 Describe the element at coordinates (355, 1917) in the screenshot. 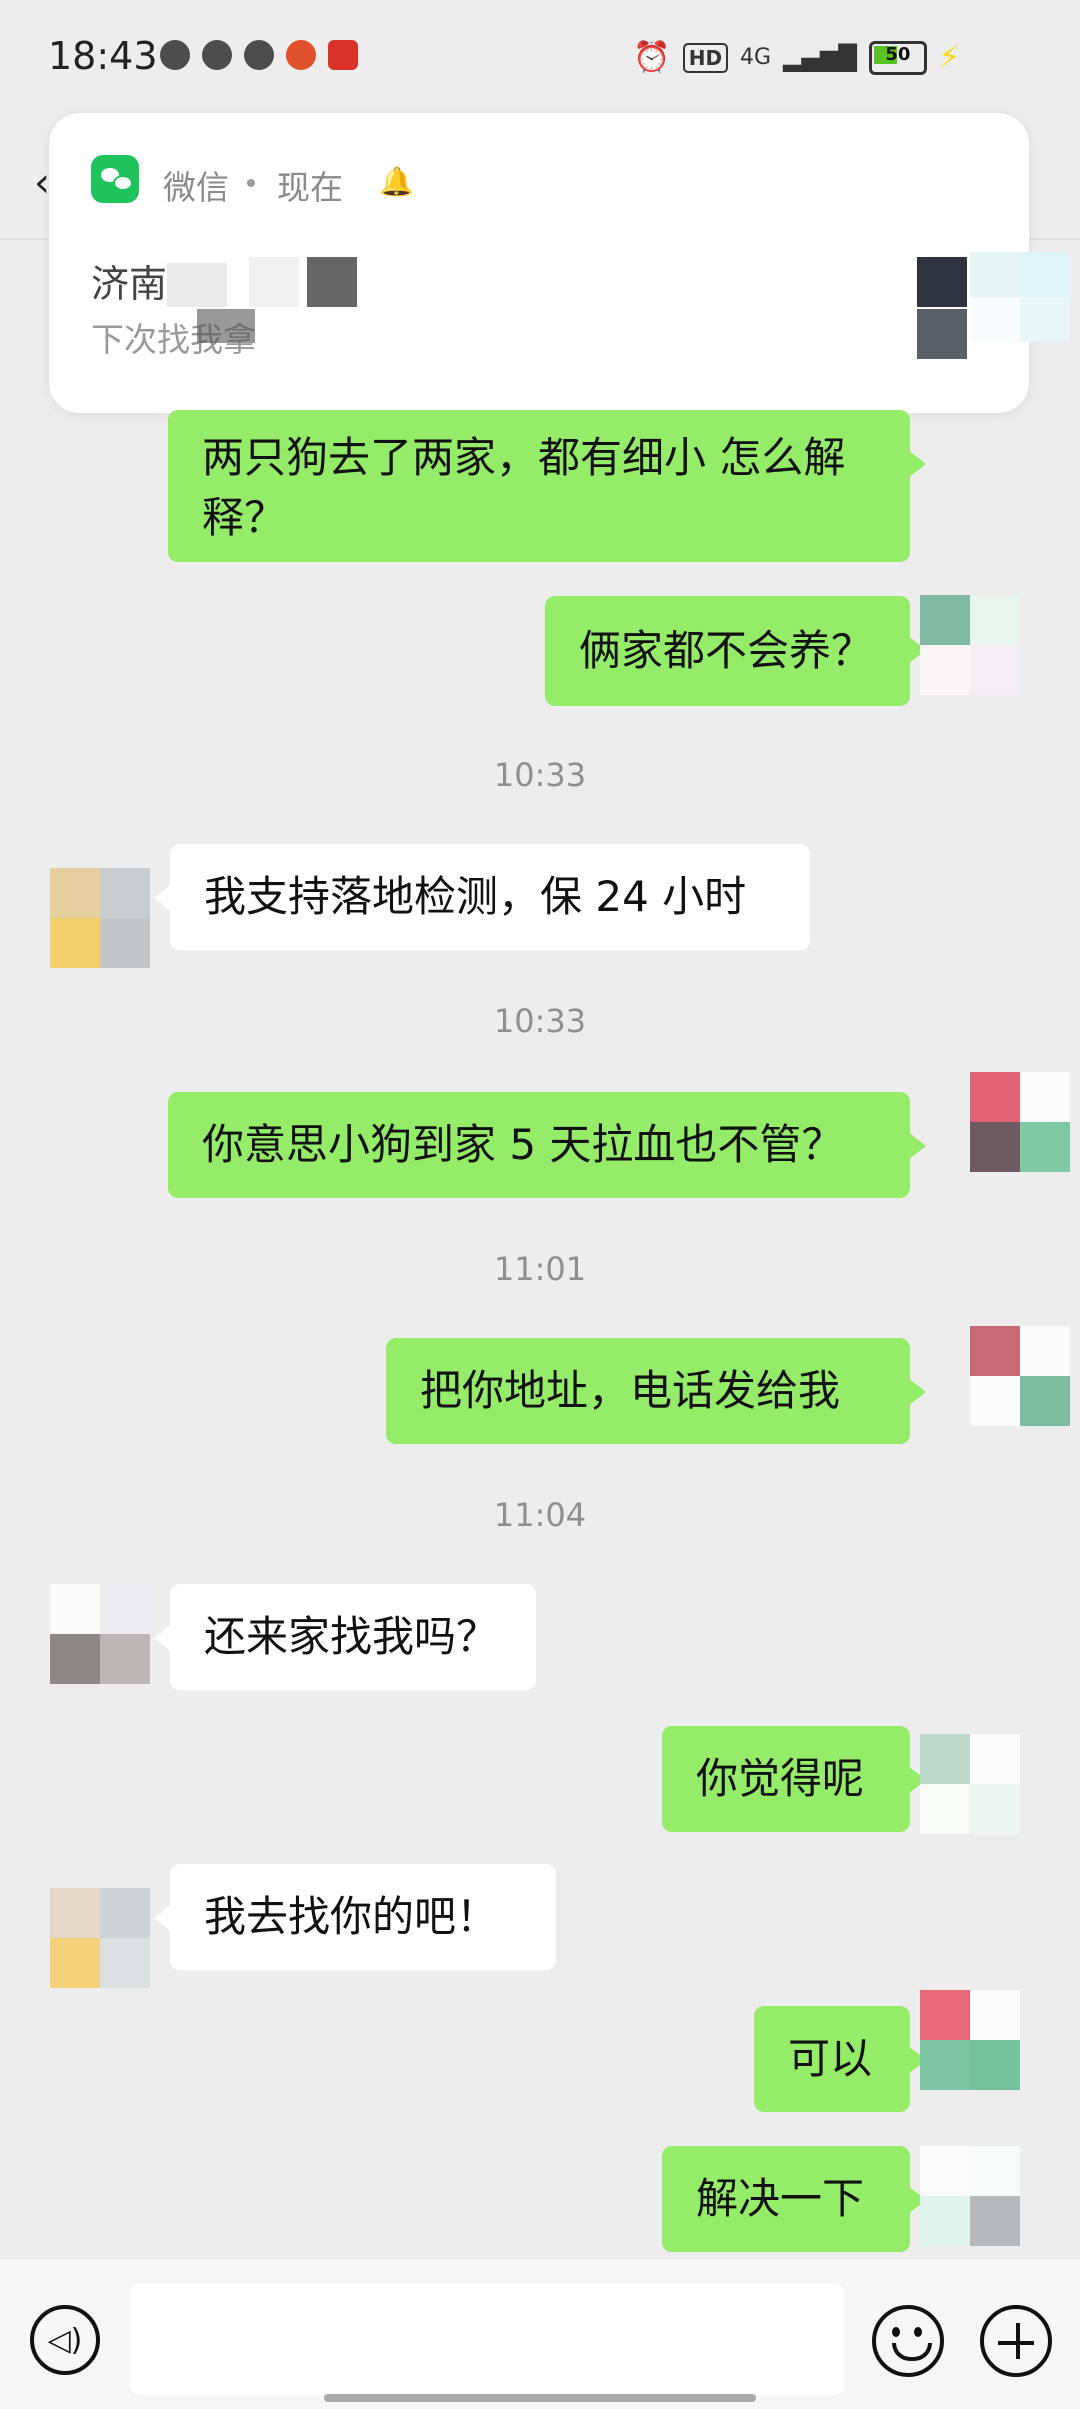

I see `message-bubble-received: 我去找你的吧！` at that location.